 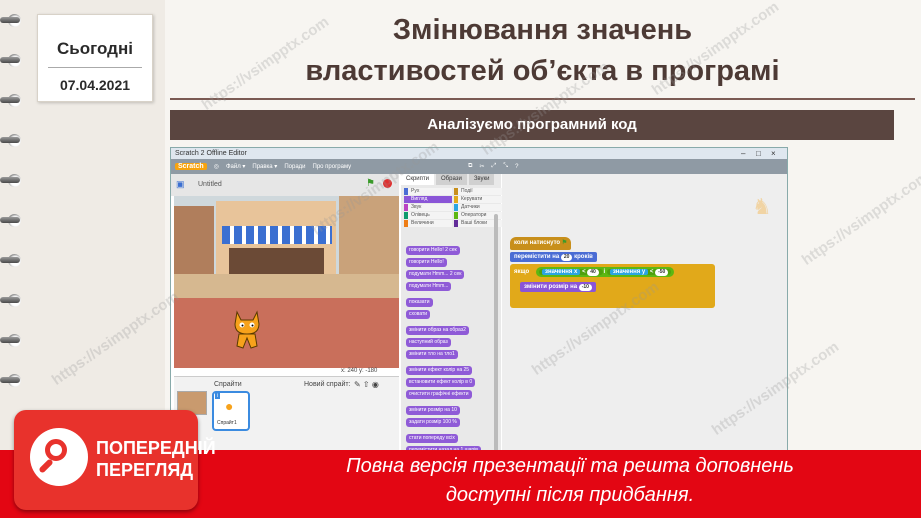 What do you see at coordinates (522, 272) in the screenshot?
I see `if-label: якщо` at bounding box center [522, 272].